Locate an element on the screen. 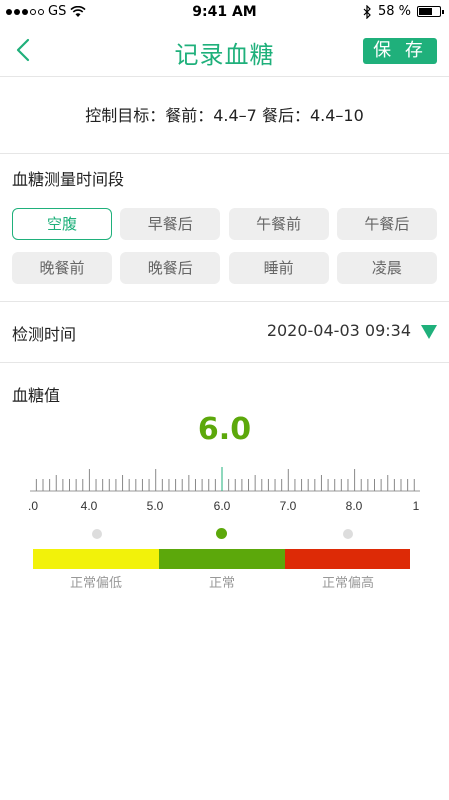 The image size is (449, 800). range-indicator is located at coordinates (224, 535).